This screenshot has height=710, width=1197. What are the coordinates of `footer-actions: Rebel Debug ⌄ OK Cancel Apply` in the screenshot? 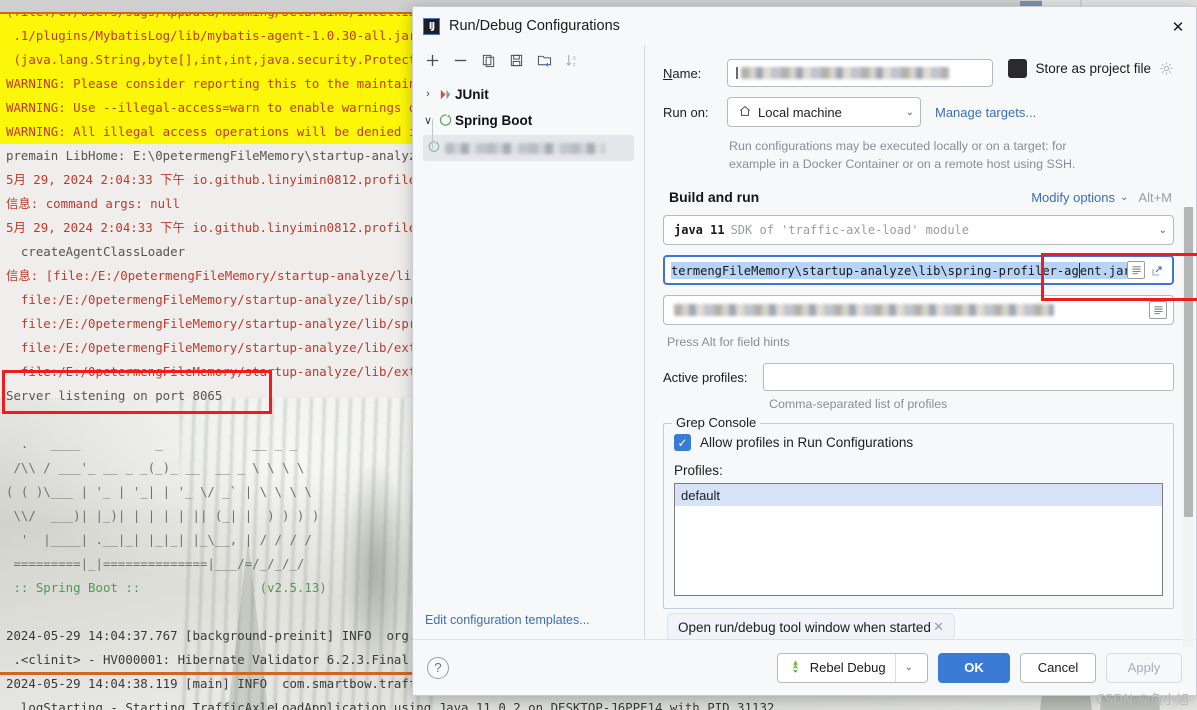 It's located at (979, 667).